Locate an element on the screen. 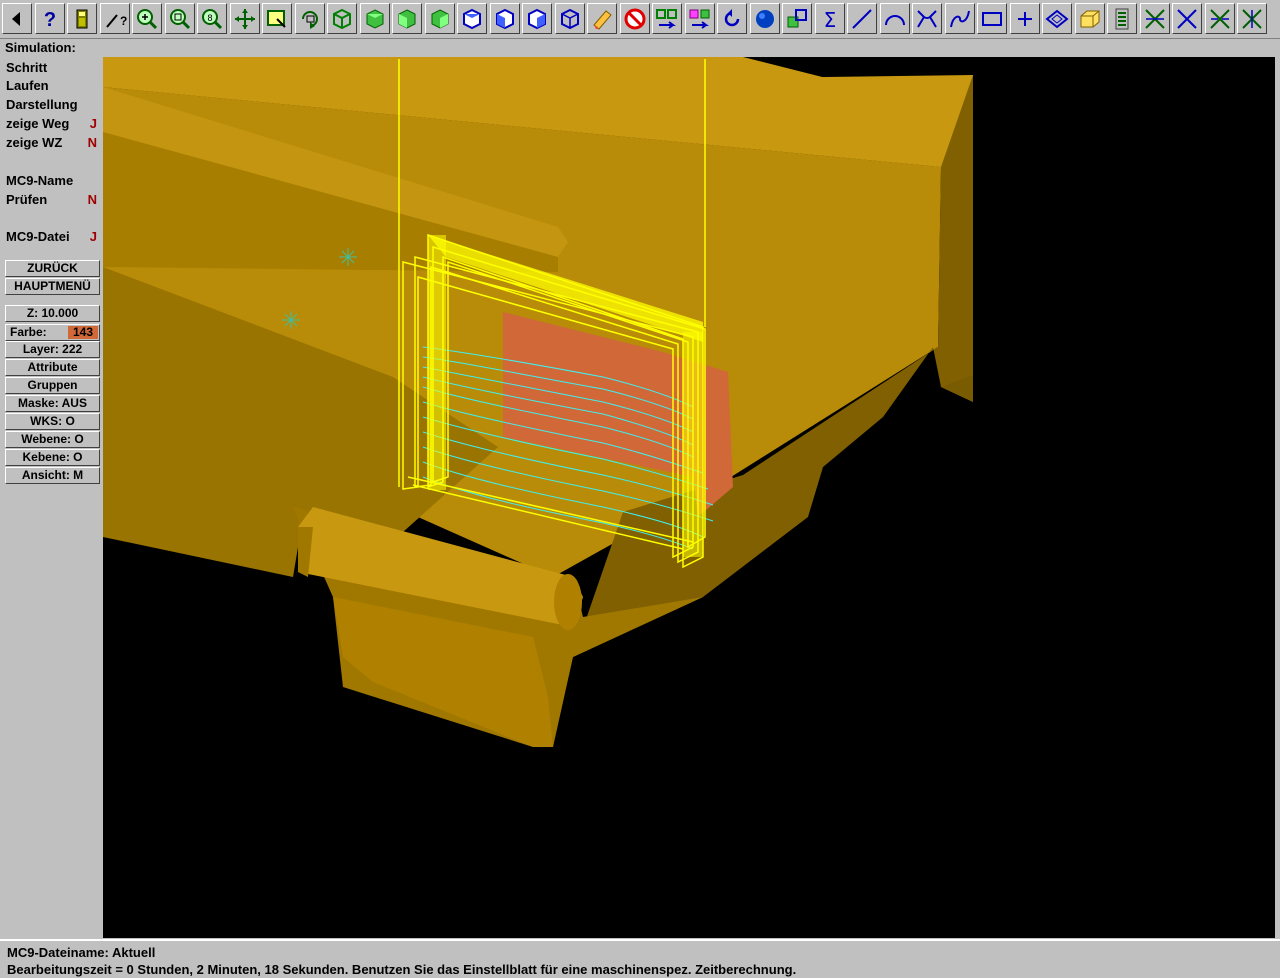 This screenshot has height=978, width=1280. zoom-8-button: 8 is located at coordinates (212, 18).